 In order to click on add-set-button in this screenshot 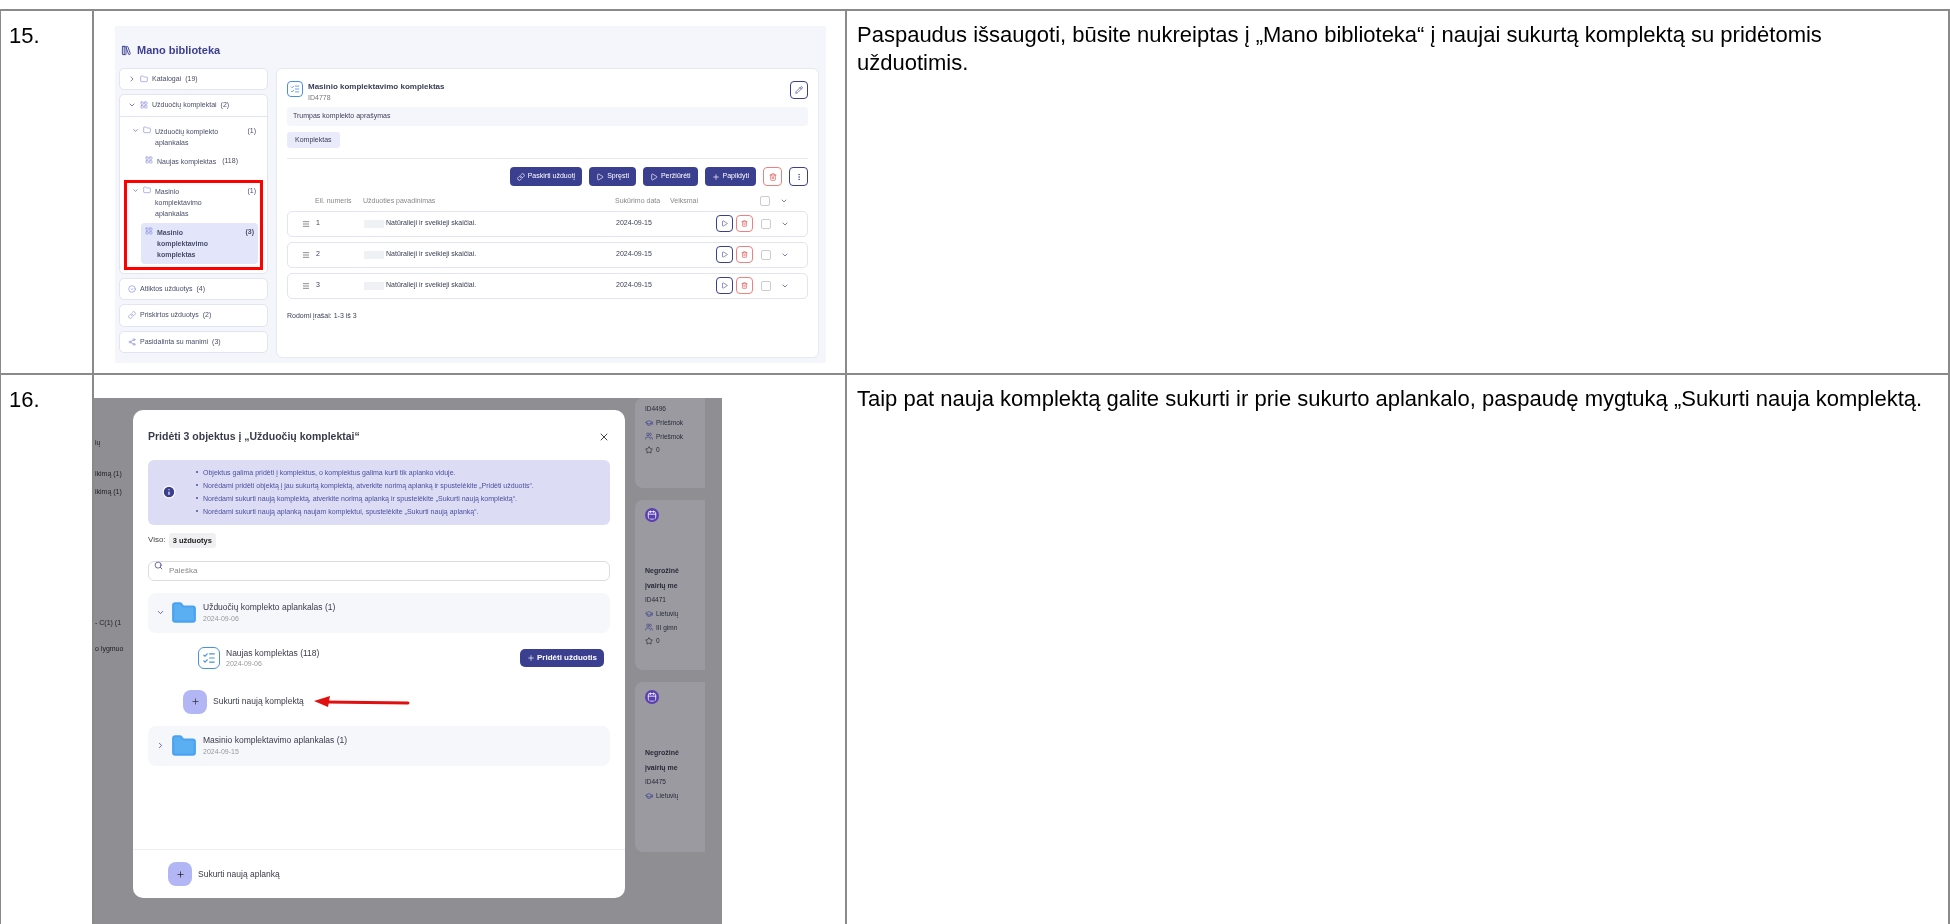, I will do `click(195, 701)`.